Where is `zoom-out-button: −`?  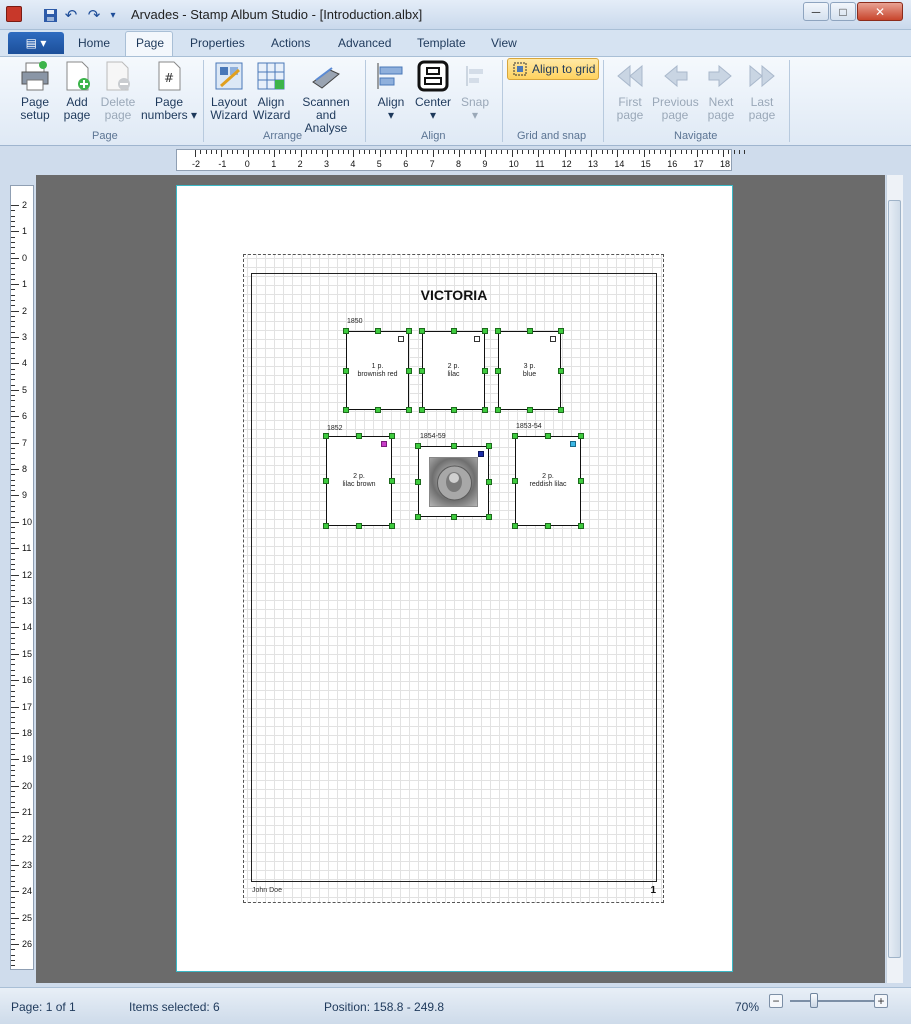
zoom-out-button: − is located at coordinates (776, 1001).